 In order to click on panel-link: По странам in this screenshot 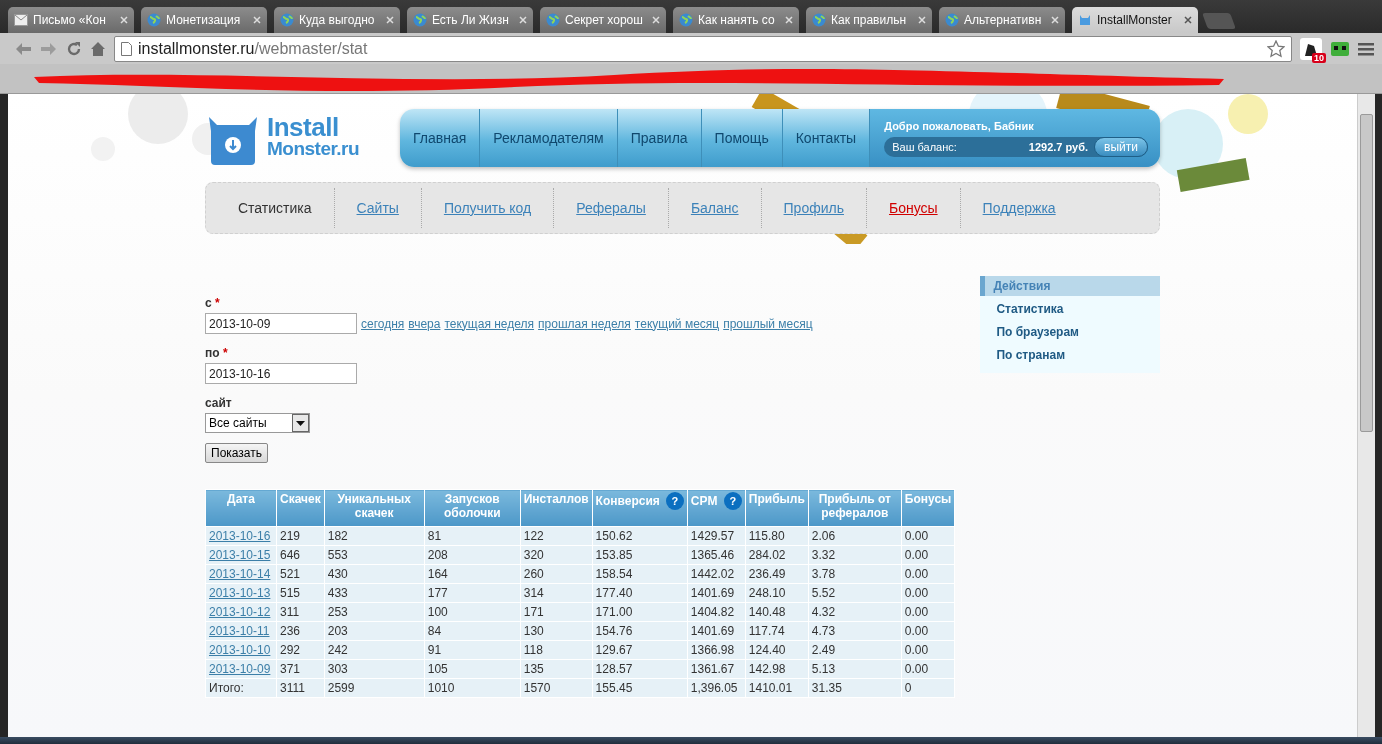, I will do `click(1070, 353)`.